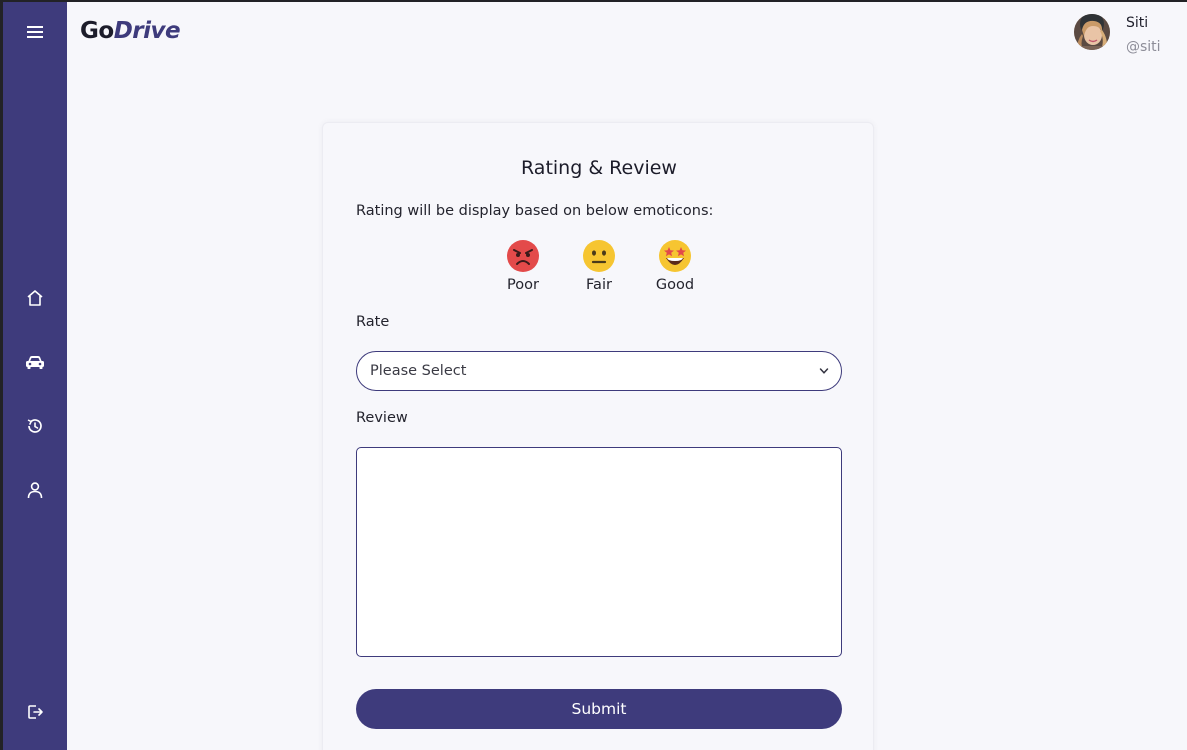  I want to click on home-icon, so click(35, 298).